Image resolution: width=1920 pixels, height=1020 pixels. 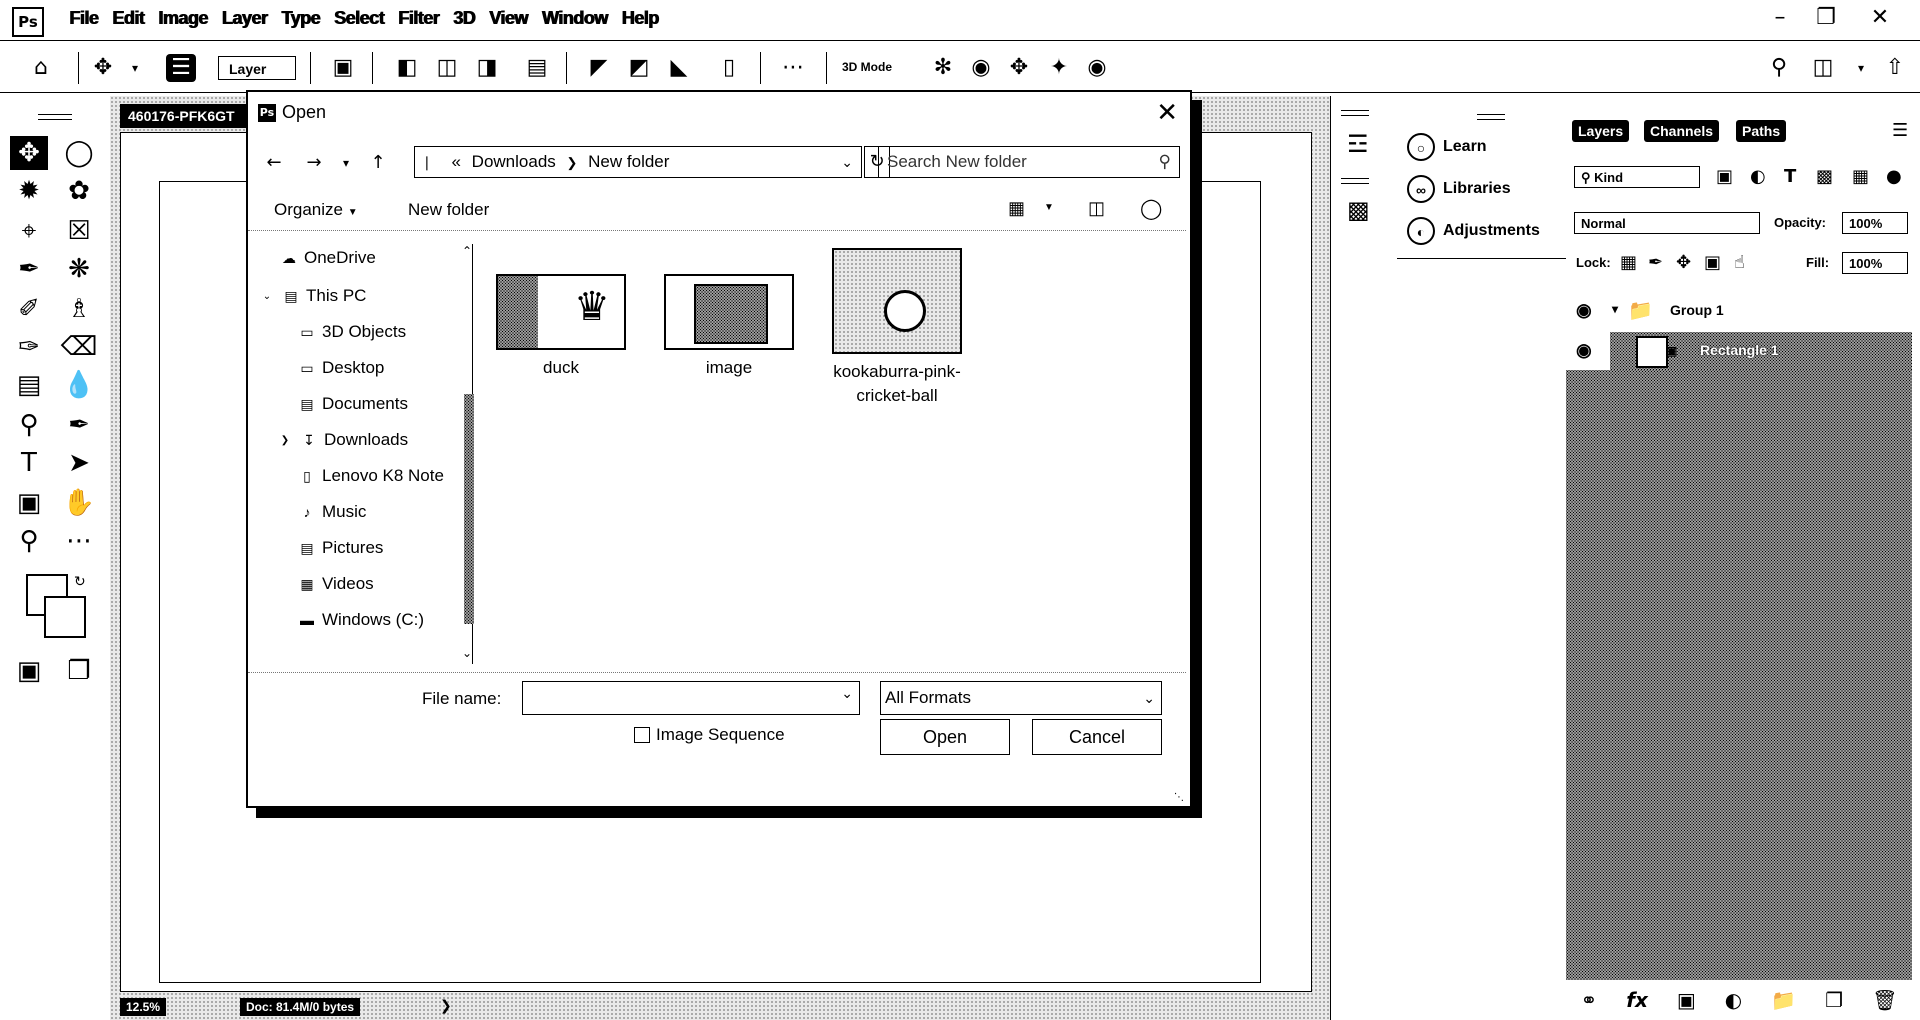 What do you see at coordinates (346, 163) in the screenshot?
I see `recent-locations-icon: ▾` at bounding box center [346, 163].